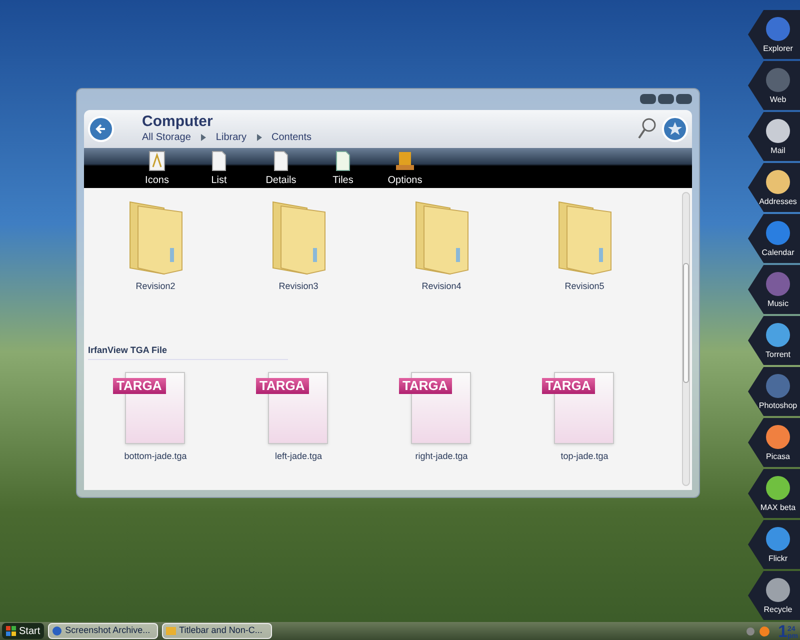 The width and height of the screenshot is (800, 640). What do you see at coordinates (156, 287) in the screenshot?
I see `folder-label: Revision2` at bounding box center [156, 287].